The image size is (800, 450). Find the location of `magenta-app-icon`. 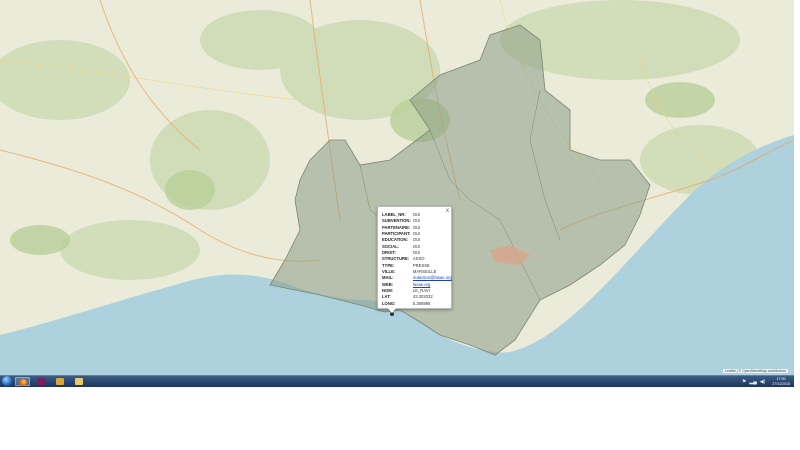

magenta-app-icon is located at coordinates (41, 381).